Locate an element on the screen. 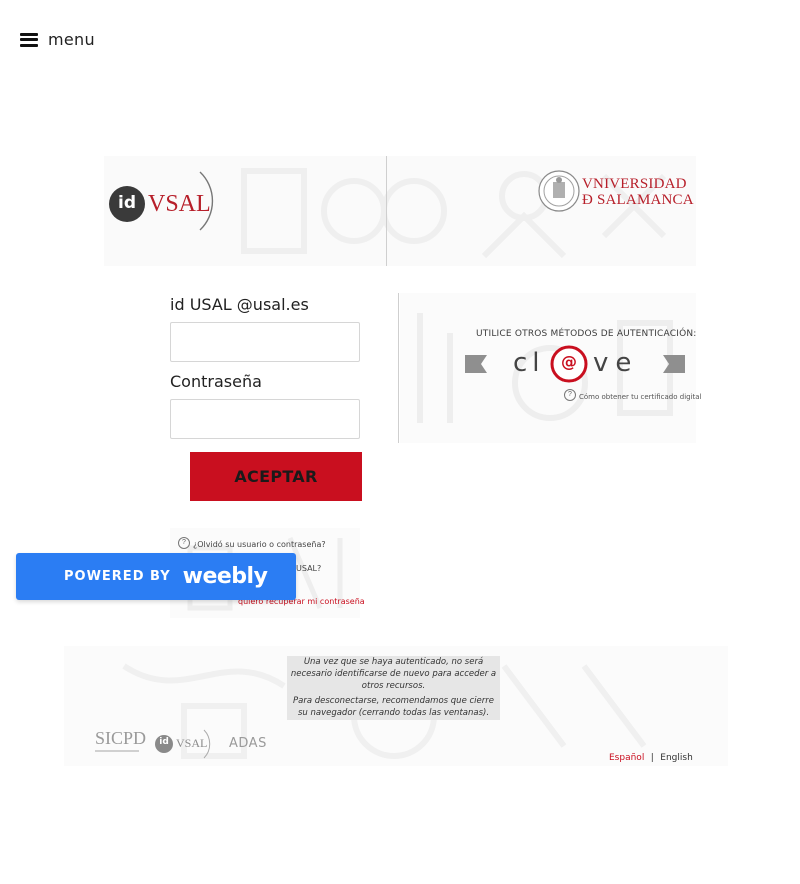 This screenshot has height=884, width=800. username-label: id USAL @usal.es is located at coordinates (239, 304).